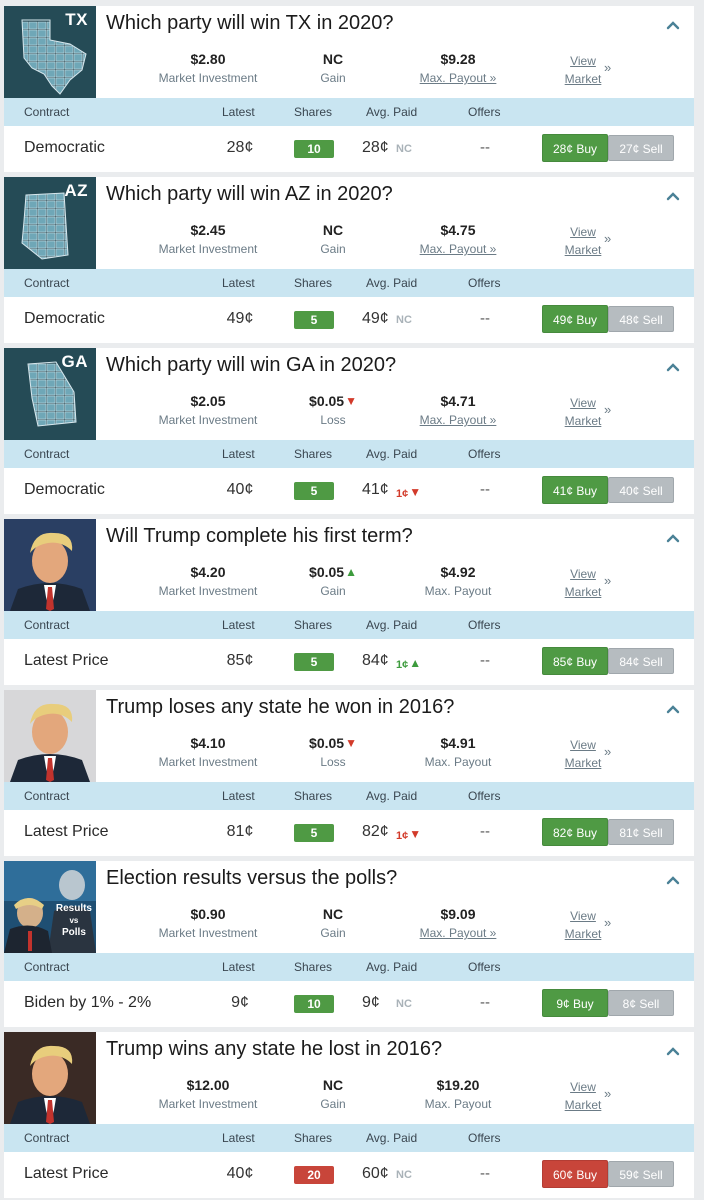 Image resolution: width=704 pixels, height=1200 pixels. I want to click on max-payout-label: Max. Payout, so click(458, 762).